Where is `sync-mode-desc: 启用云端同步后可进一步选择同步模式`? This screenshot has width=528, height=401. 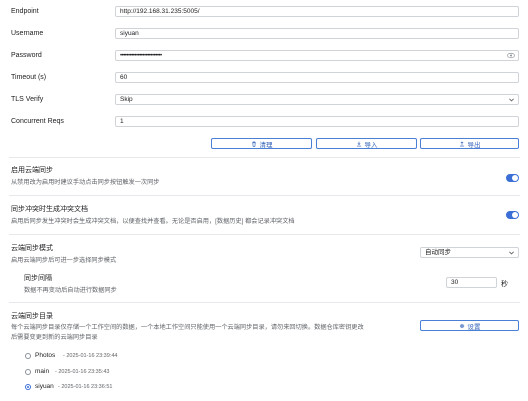
sync-mode-desc: 启用云端同步后可进一步选择同步模式 is located at coordinates (64, 260).